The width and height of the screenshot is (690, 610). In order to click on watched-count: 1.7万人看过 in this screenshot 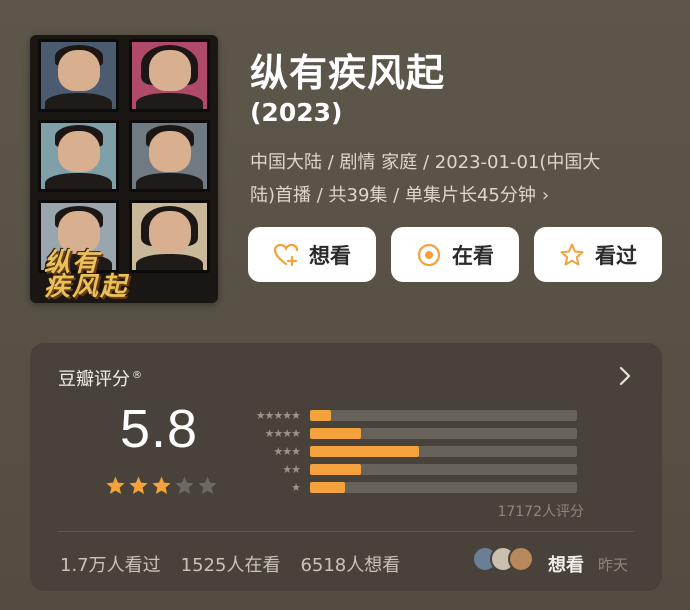, I will do `click(110, 564)`.